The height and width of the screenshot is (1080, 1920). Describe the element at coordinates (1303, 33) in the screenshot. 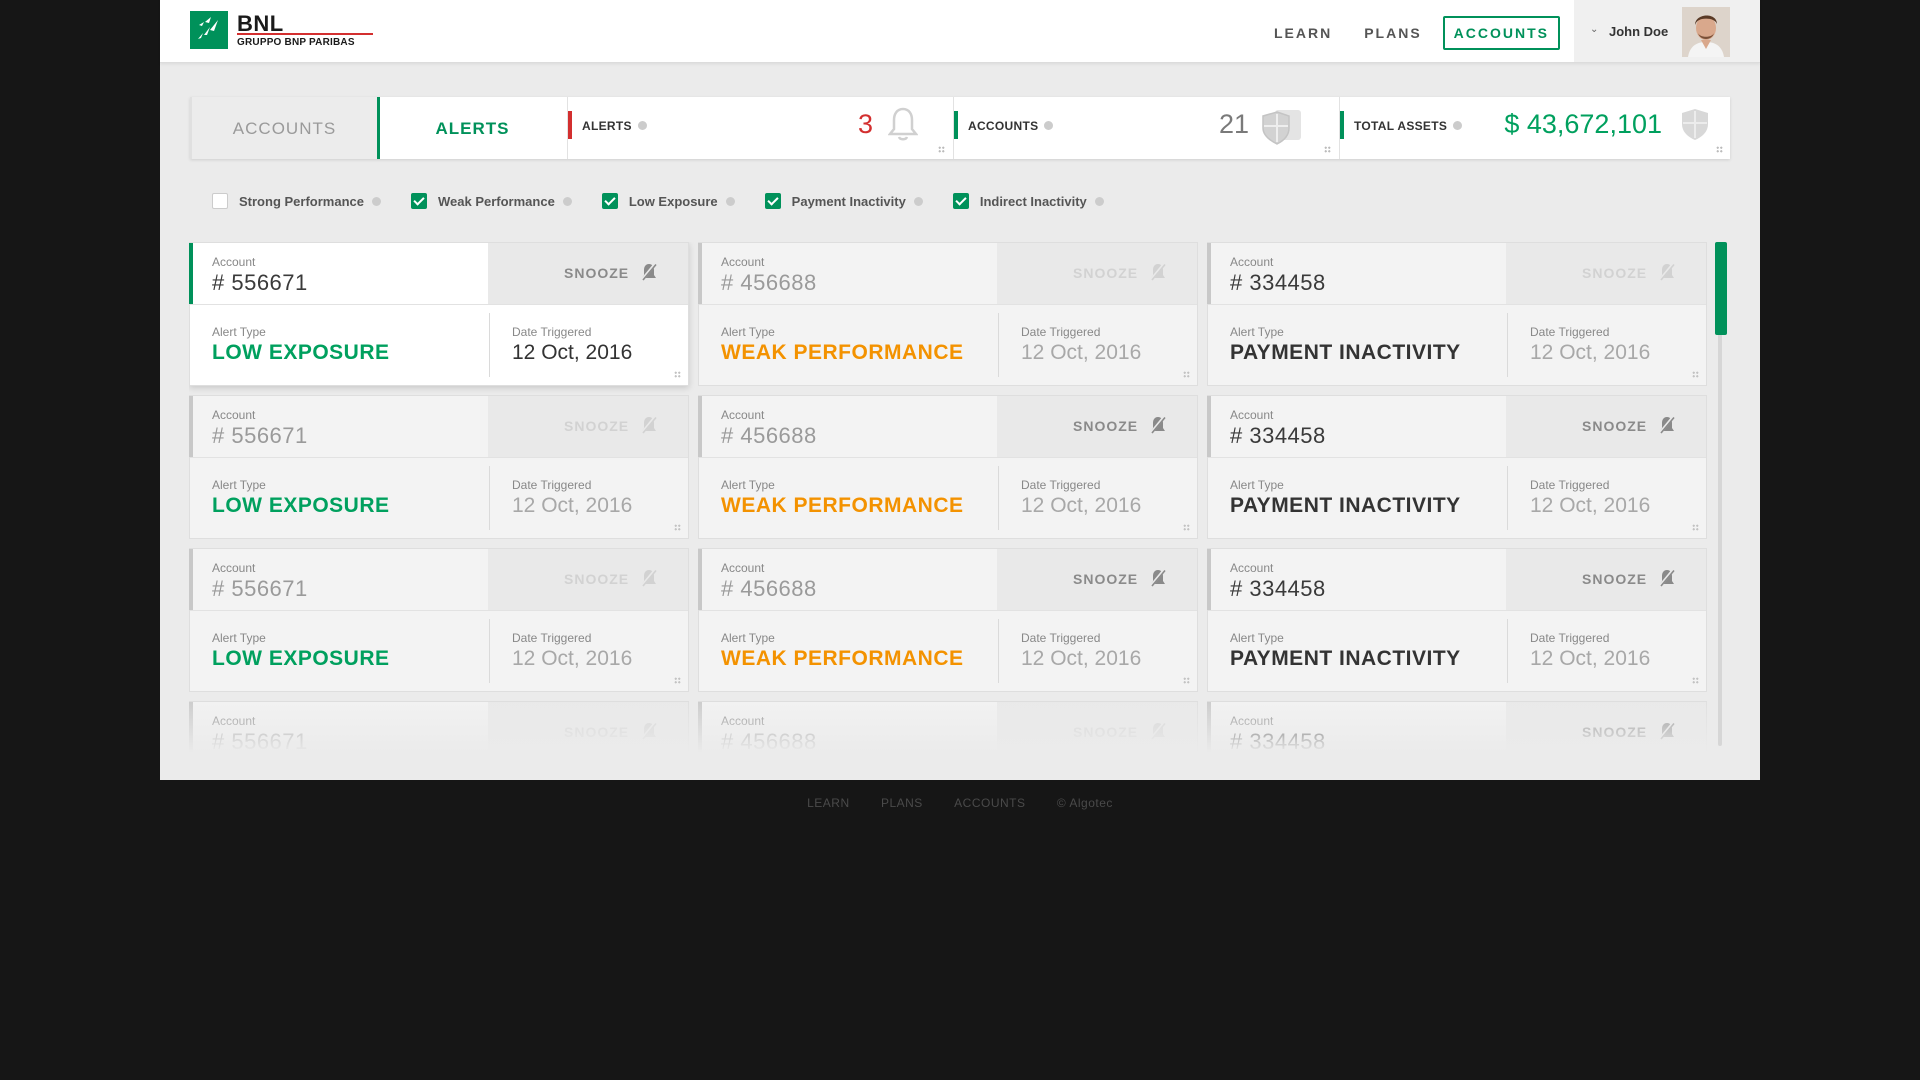

I see `nav-learn: LEARN` at that location.